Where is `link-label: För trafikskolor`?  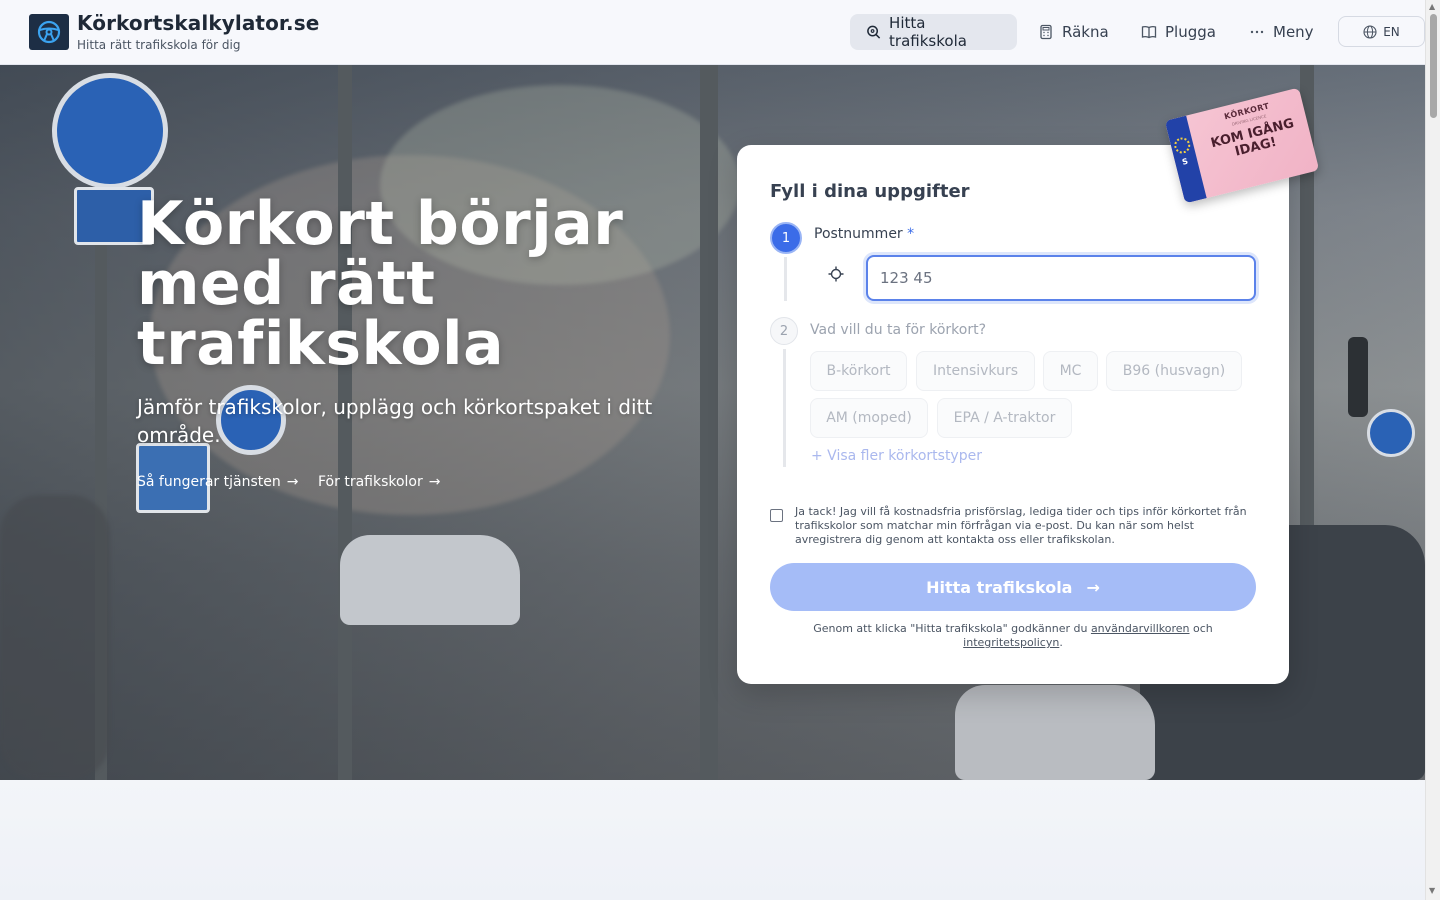 link-label: För trafikskolor is located at coordinates (370, 482).